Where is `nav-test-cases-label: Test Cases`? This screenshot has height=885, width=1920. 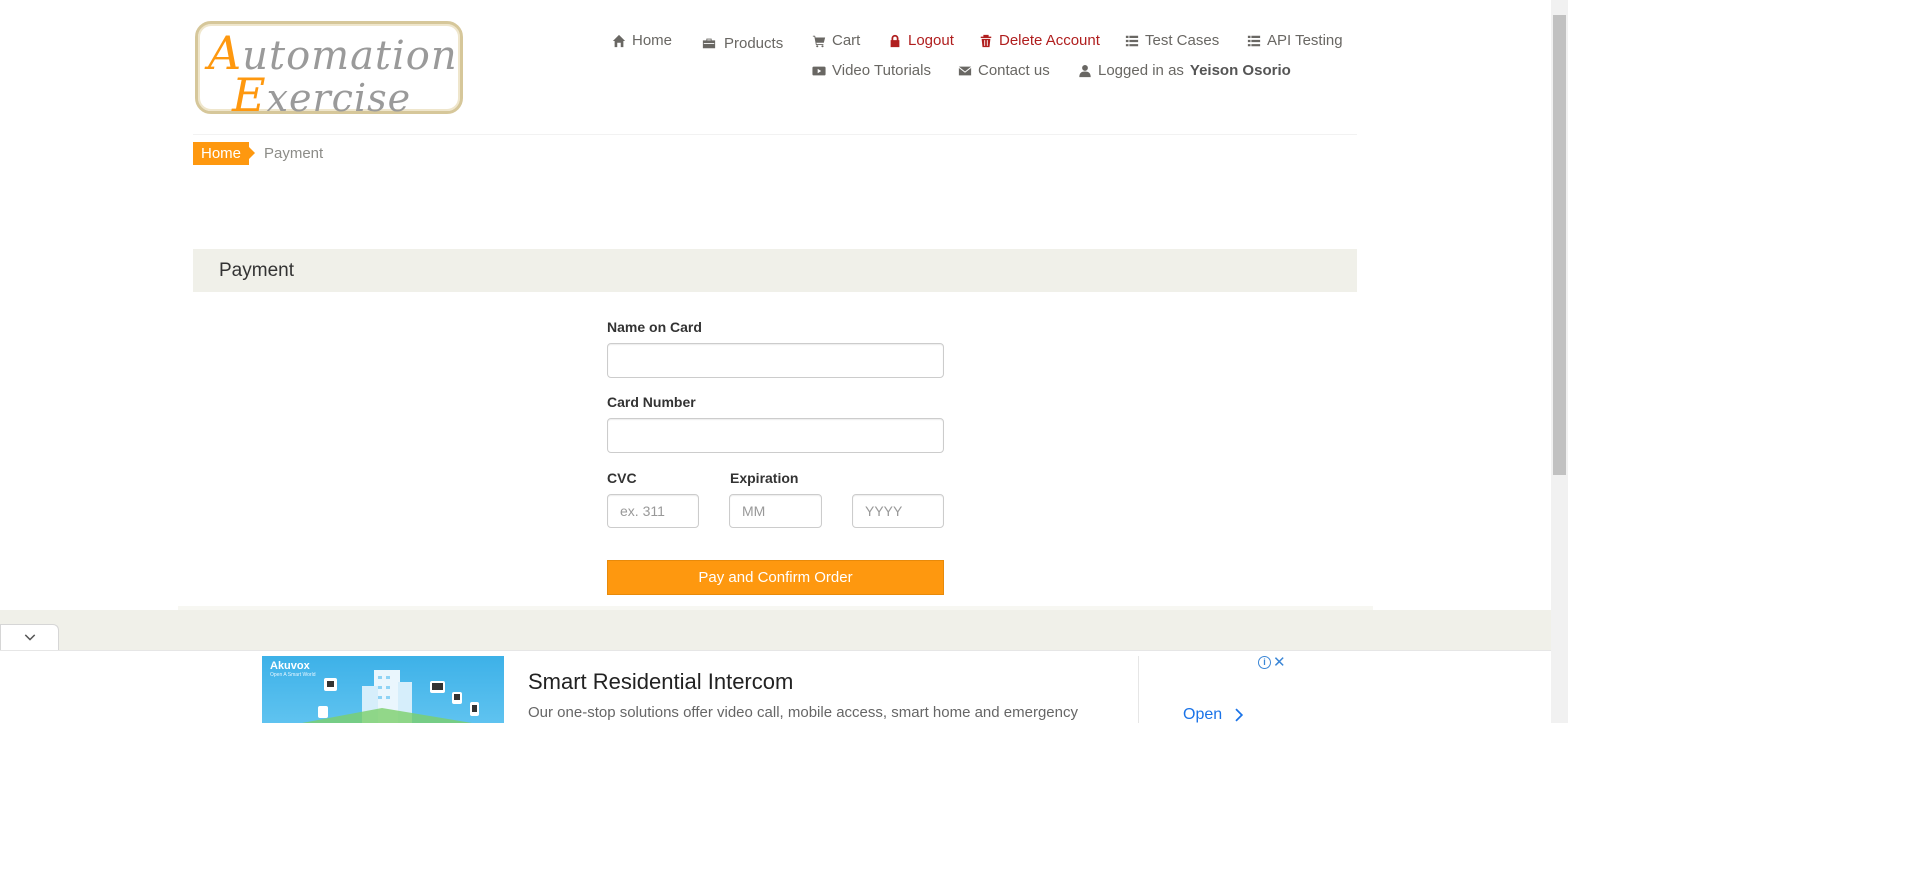 nav-test-cases-label: Test Cases is located at coordinates (1182, 40).